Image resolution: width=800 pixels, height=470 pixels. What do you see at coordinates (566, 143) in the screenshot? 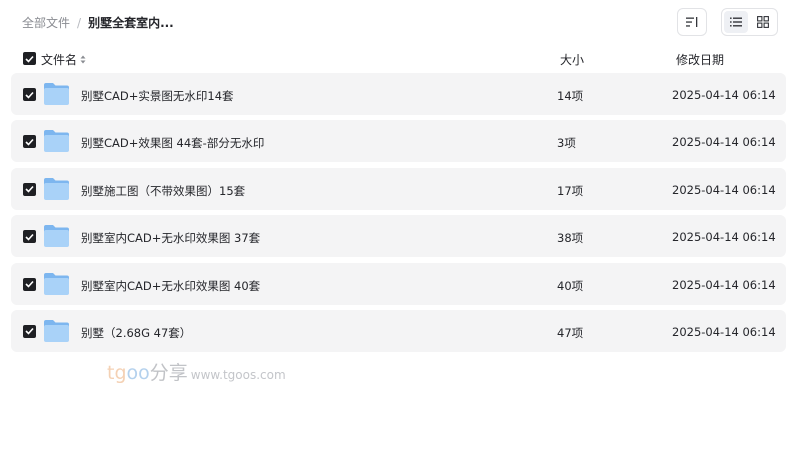
I see `file-size: 3项` at bounding box center [566, 143].